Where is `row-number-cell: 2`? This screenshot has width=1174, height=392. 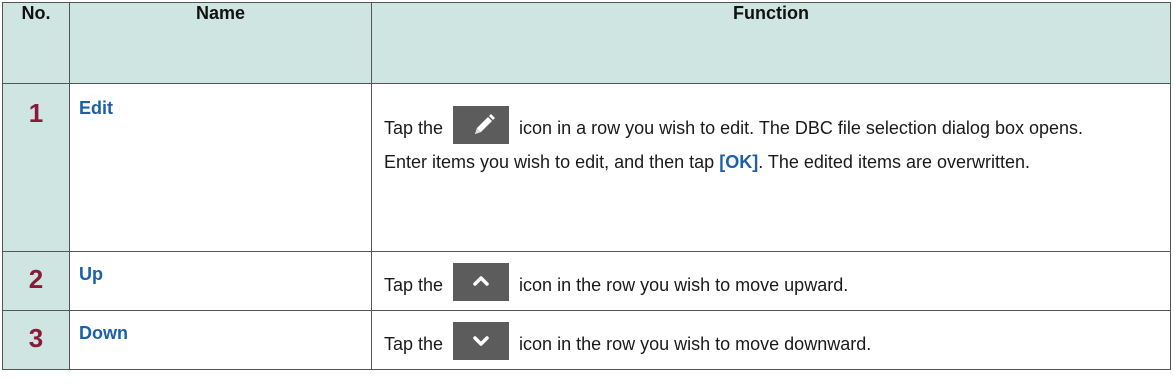 row-number-cell: 2 is located at coordinates (36, 281).